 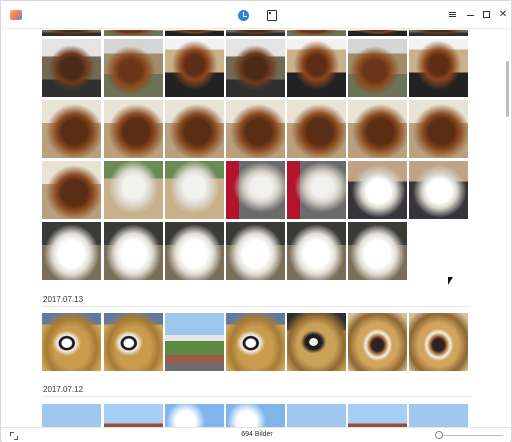 I want to click on status-bar: 694 Bilder, so click(x=256, y=434).